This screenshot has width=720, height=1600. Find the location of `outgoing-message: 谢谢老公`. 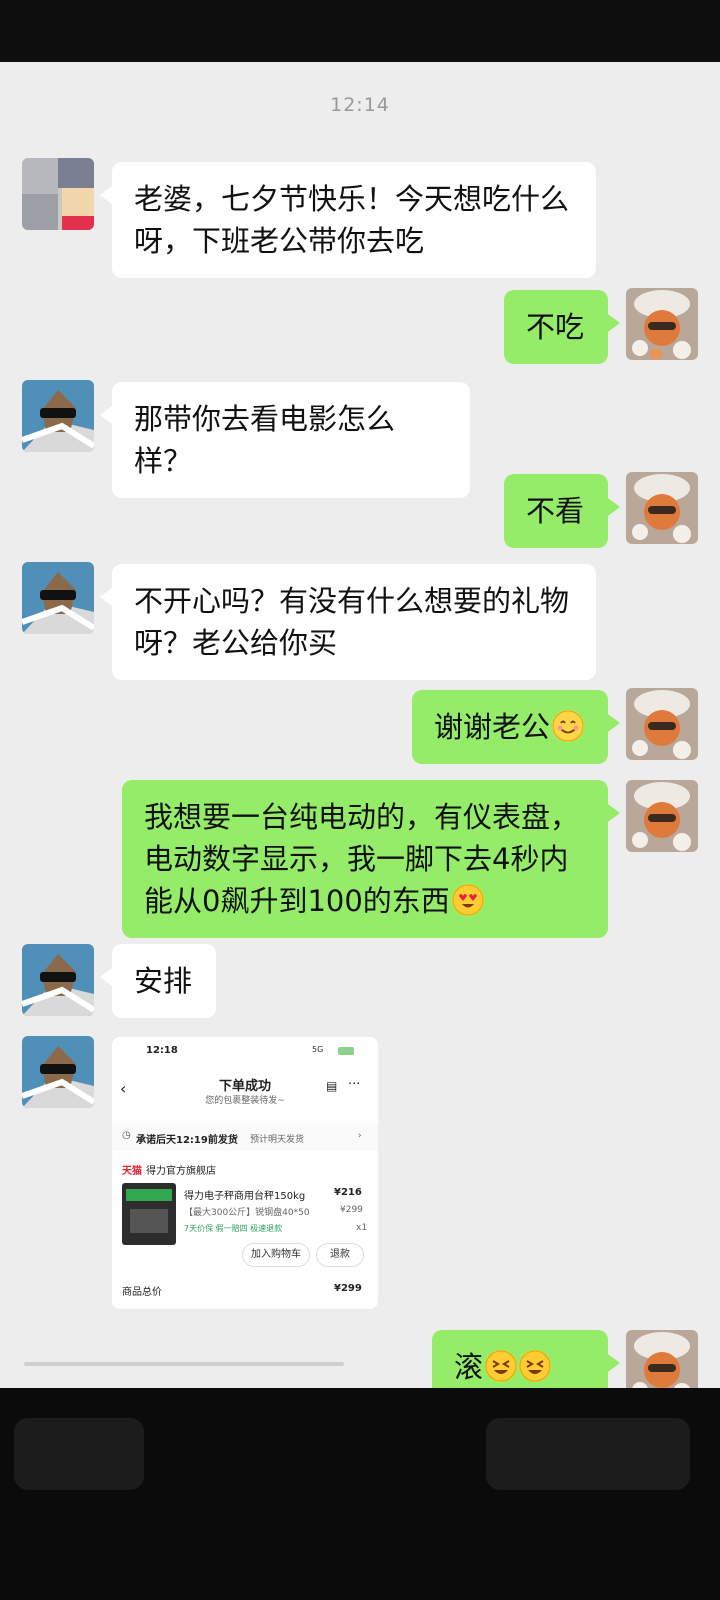

outgoing-message: 谢谢老公 is located at coordinates (516, 727).